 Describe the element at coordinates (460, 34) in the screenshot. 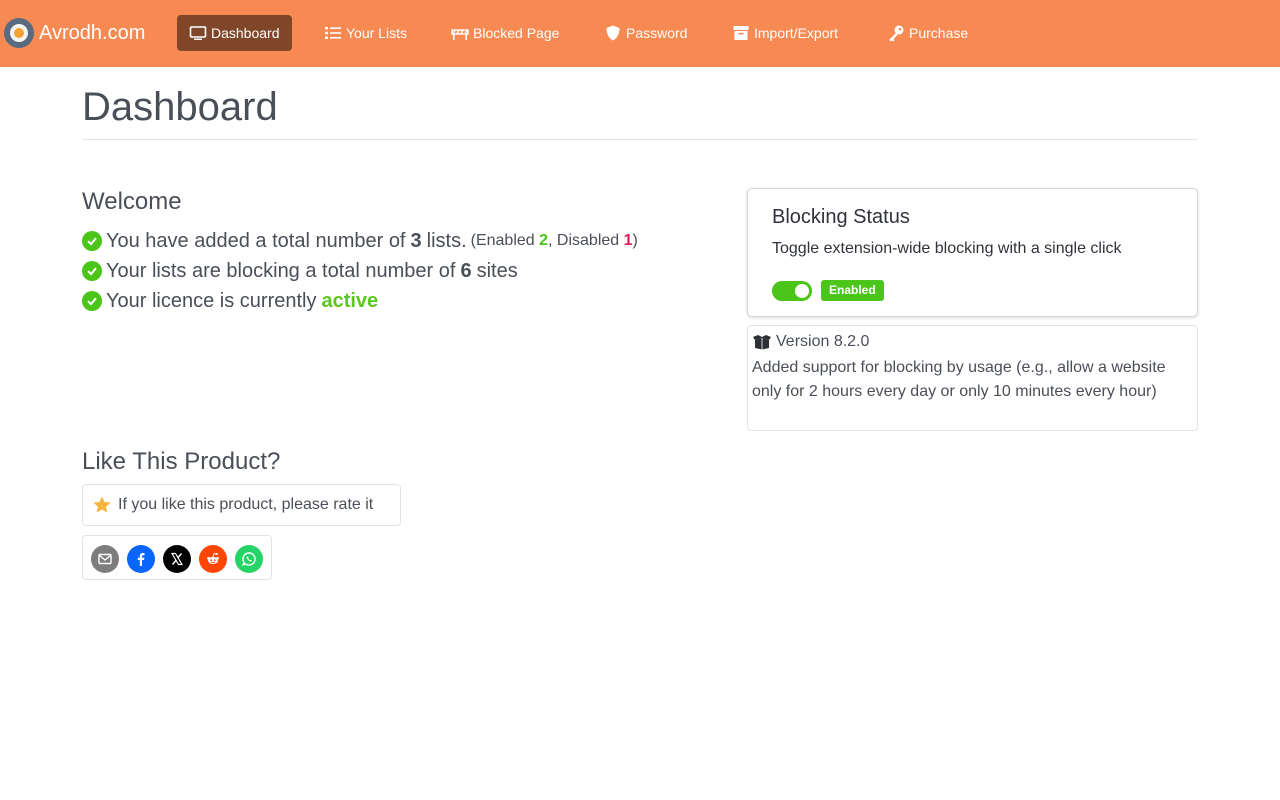

I see `barrier-icon` at that location.